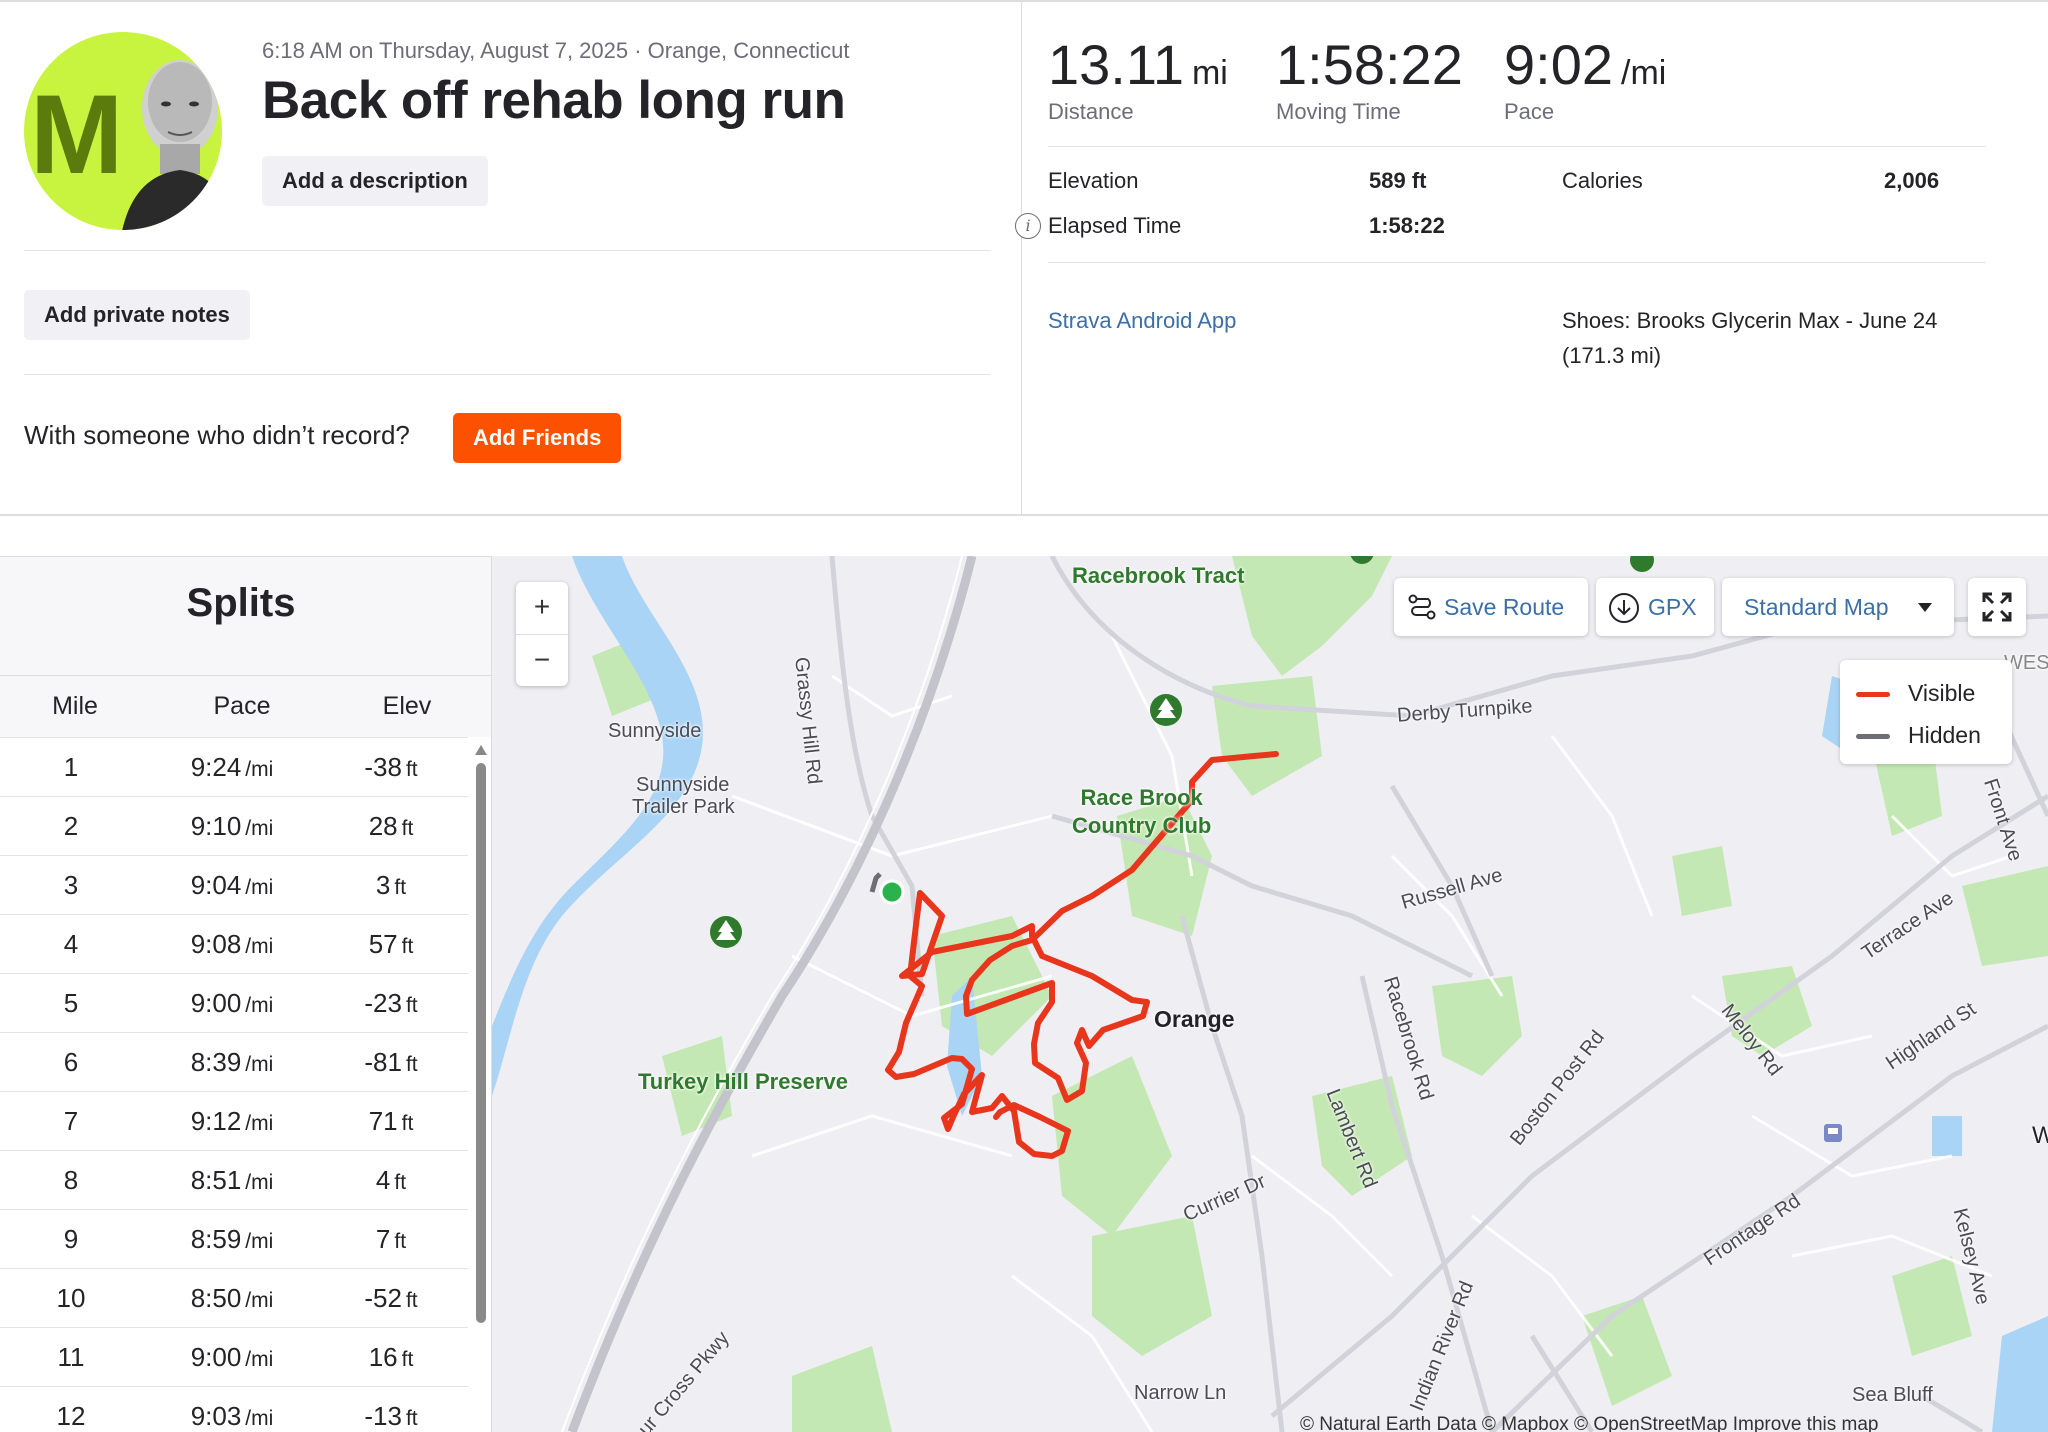 The image size is (2048, 1432). I want to click on split-pace: 9:24/mi, so click(232, 767).